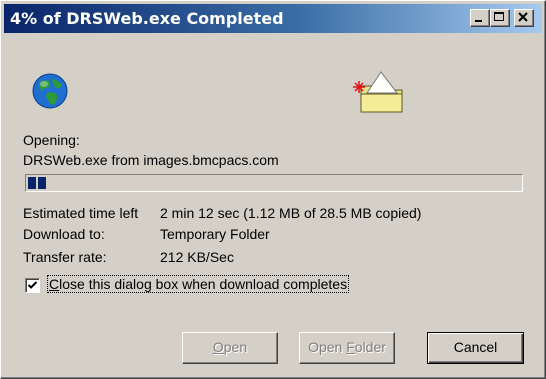 The height and width of the screenshot is (379, 546). I want to click on close-button, so click(524, 18).